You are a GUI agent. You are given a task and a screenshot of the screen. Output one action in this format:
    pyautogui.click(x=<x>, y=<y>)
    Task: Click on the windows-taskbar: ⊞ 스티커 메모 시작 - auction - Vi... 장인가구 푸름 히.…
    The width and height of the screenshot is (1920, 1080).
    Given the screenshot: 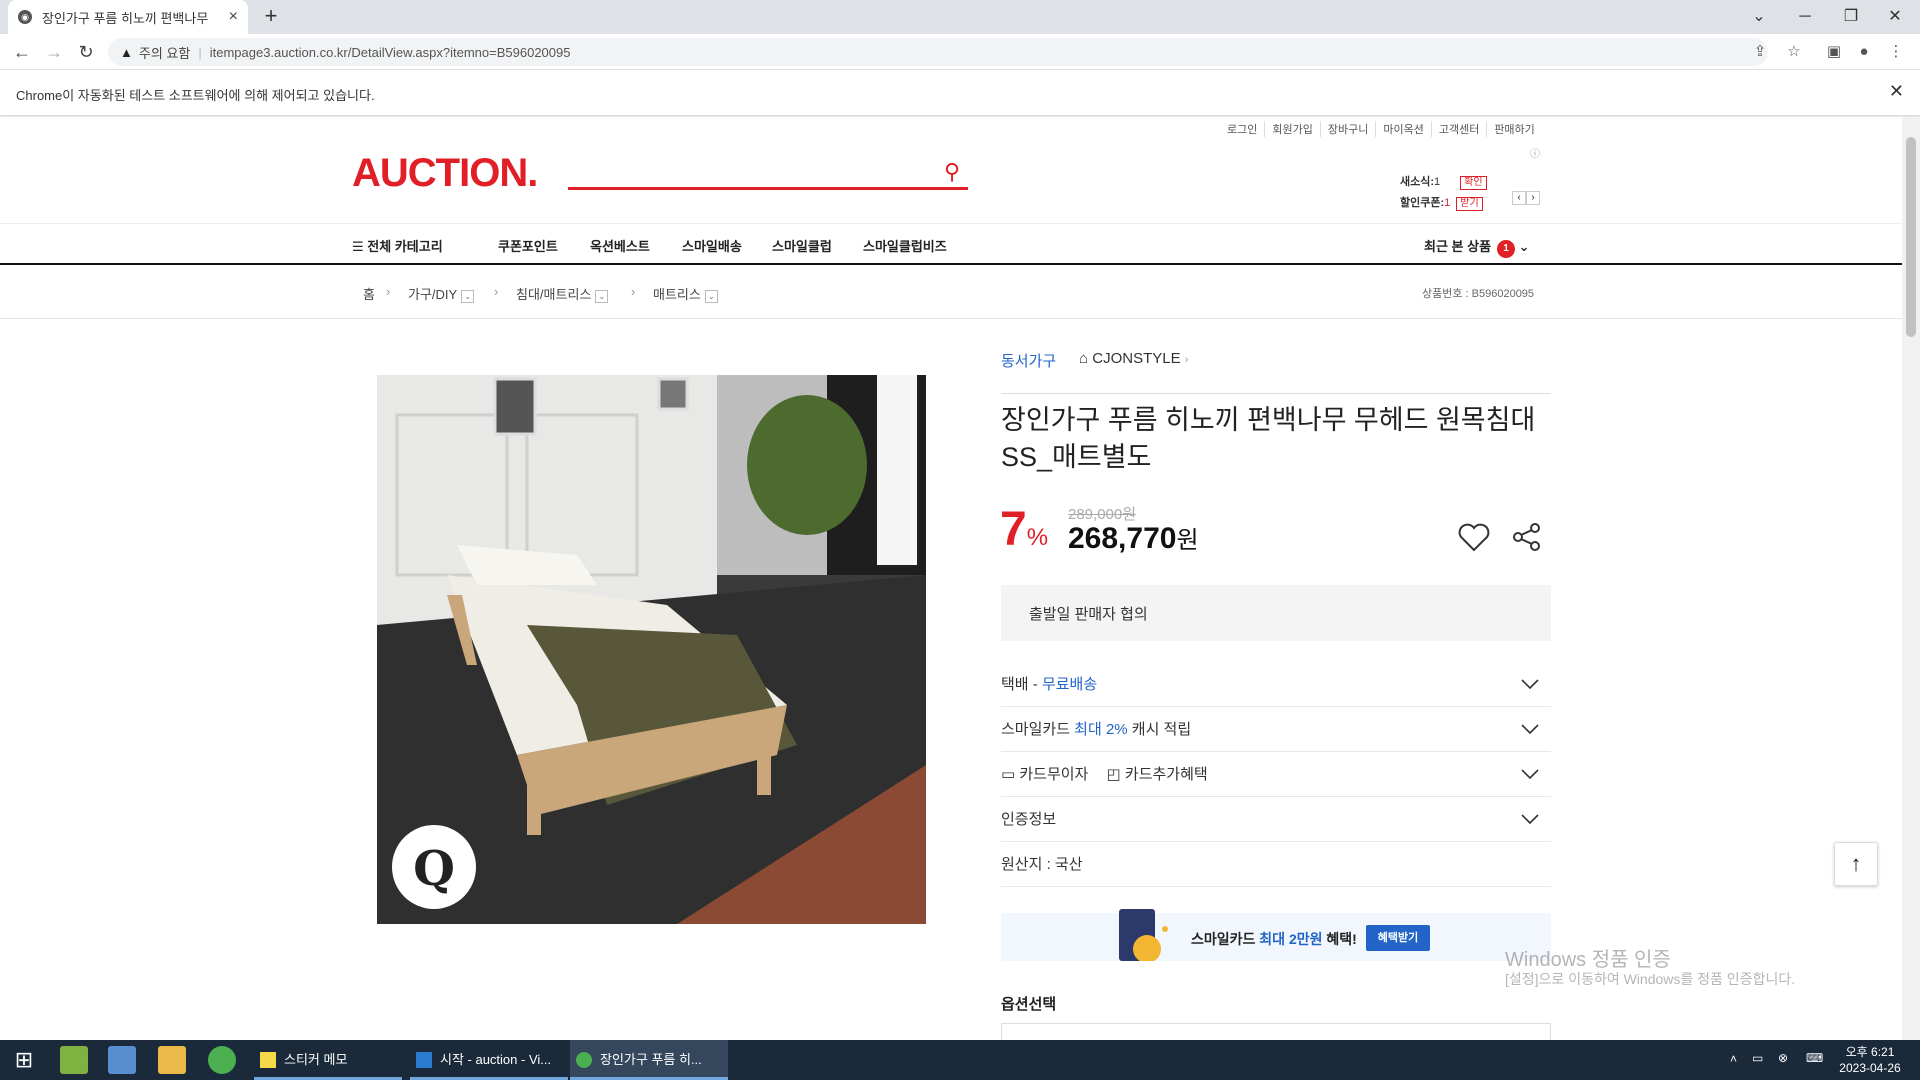 What is the action you would take?
    pyautogui.click(x=960, y=1060)
    